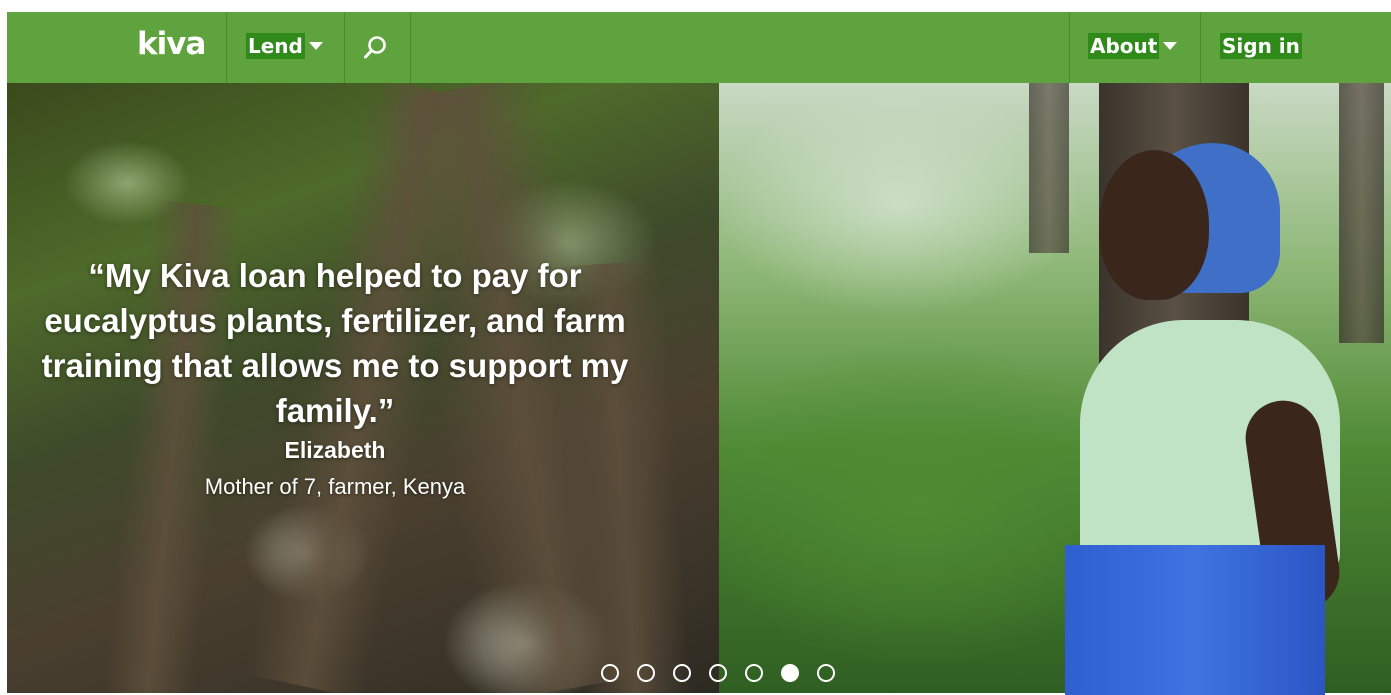 This screenshot has height=695, width=1391. What do you see at coordinates (1154, 225) in the screenshot?
I see `farmer-face` at bounding box center [1154, 225].